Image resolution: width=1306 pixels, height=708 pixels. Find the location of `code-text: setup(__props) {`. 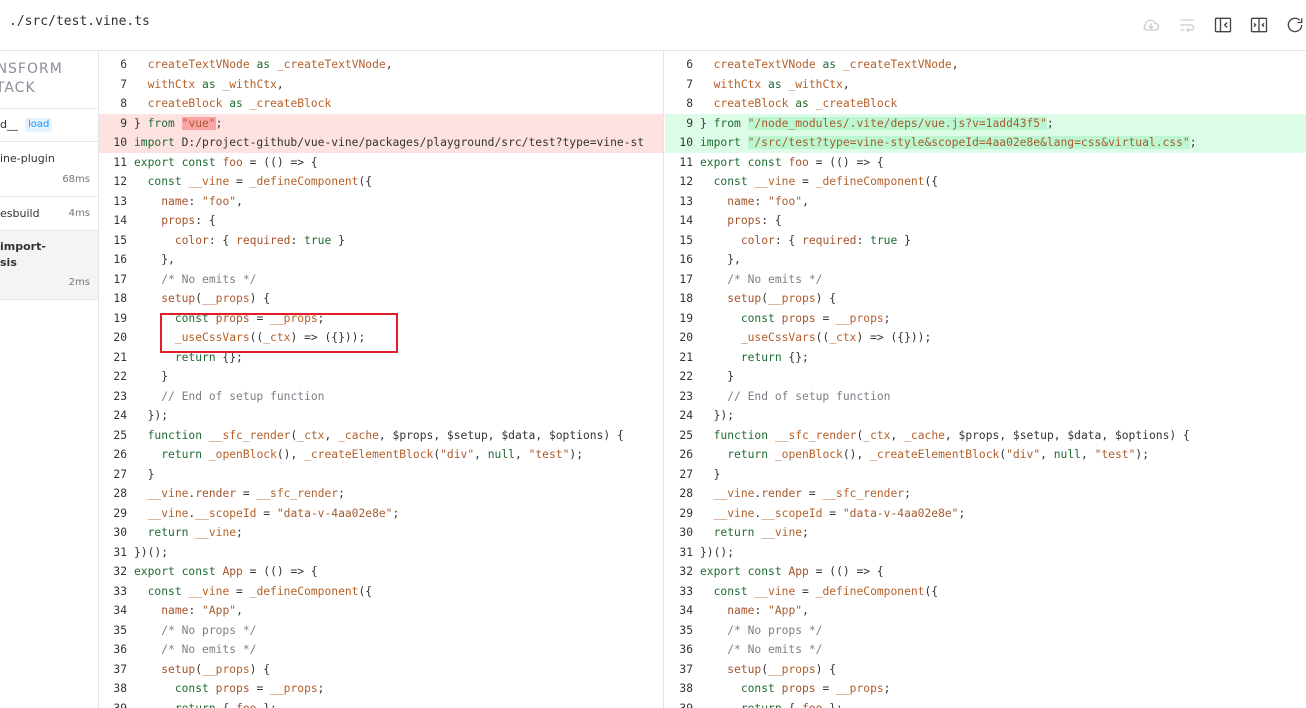

code-text: setup(__props) { is located at coordinates (782, 669).